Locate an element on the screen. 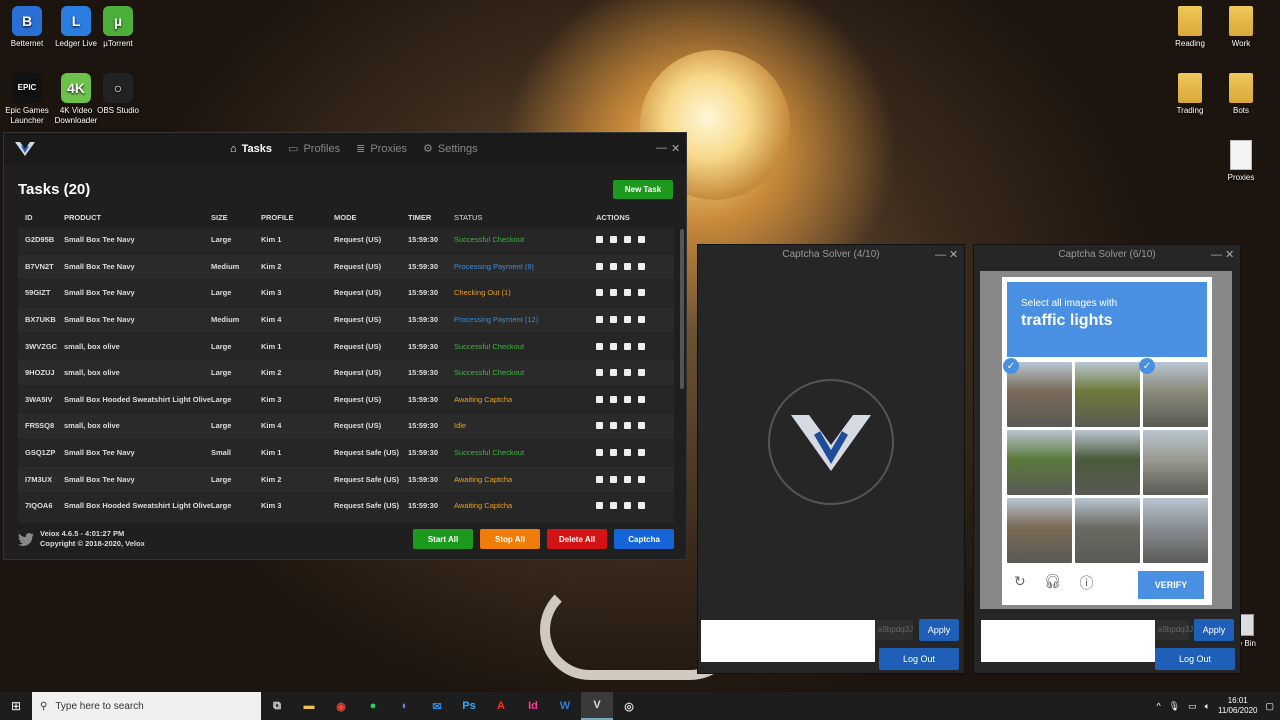 The image size is (1280, 720). volume-icon: 🔈︎ is located at coordinates (1207, 706).